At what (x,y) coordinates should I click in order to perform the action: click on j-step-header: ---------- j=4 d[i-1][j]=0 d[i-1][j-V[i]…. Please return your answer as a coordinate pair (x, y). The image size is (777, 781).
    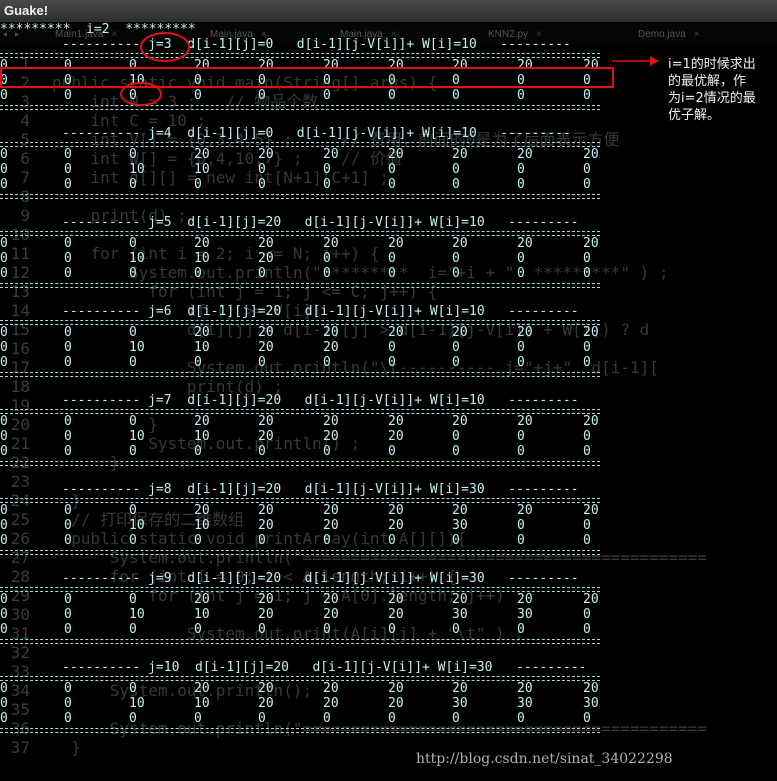
    Looking at the image, I should click on (316, 133).